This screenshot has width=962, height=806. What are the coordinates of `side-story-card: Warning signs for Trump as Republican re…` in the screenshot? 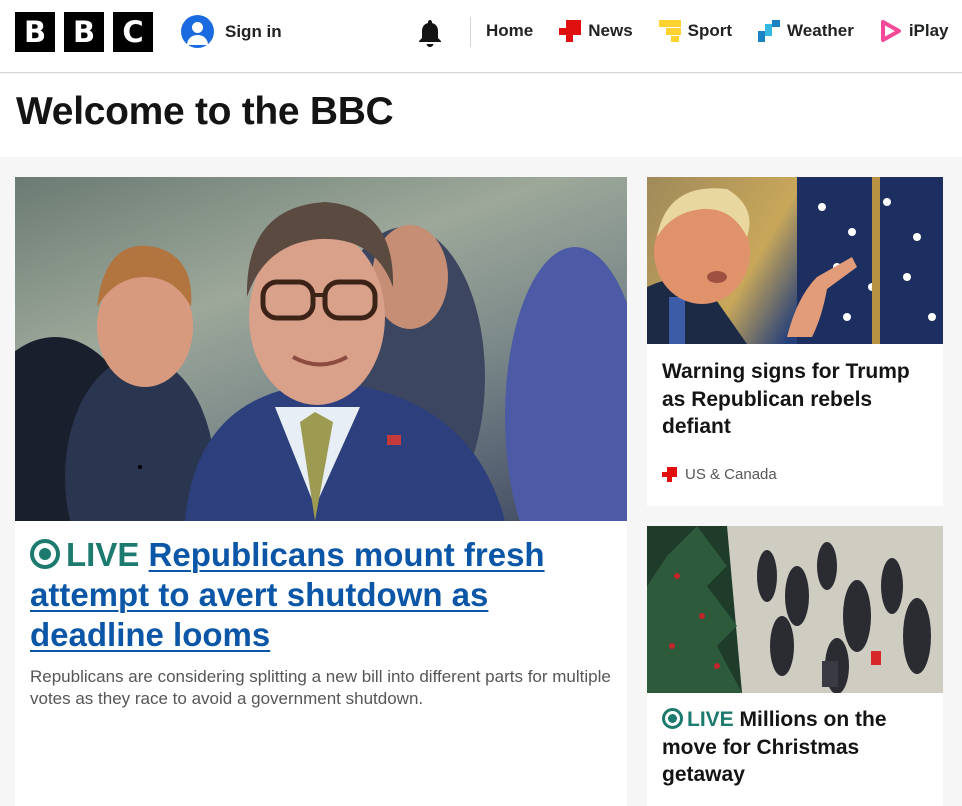 It's located at (795, 341).